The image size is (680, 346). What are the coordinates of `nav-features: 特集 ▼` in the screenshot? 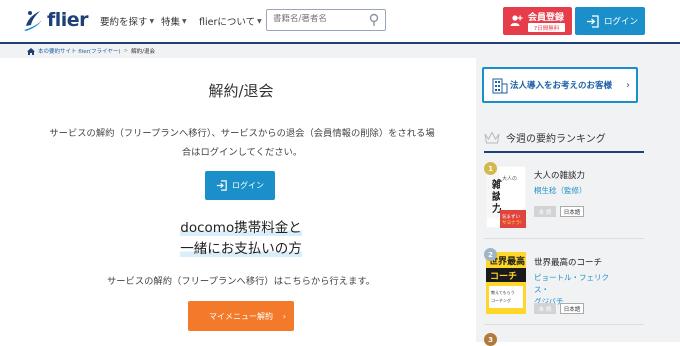 It's located at (174, 21).